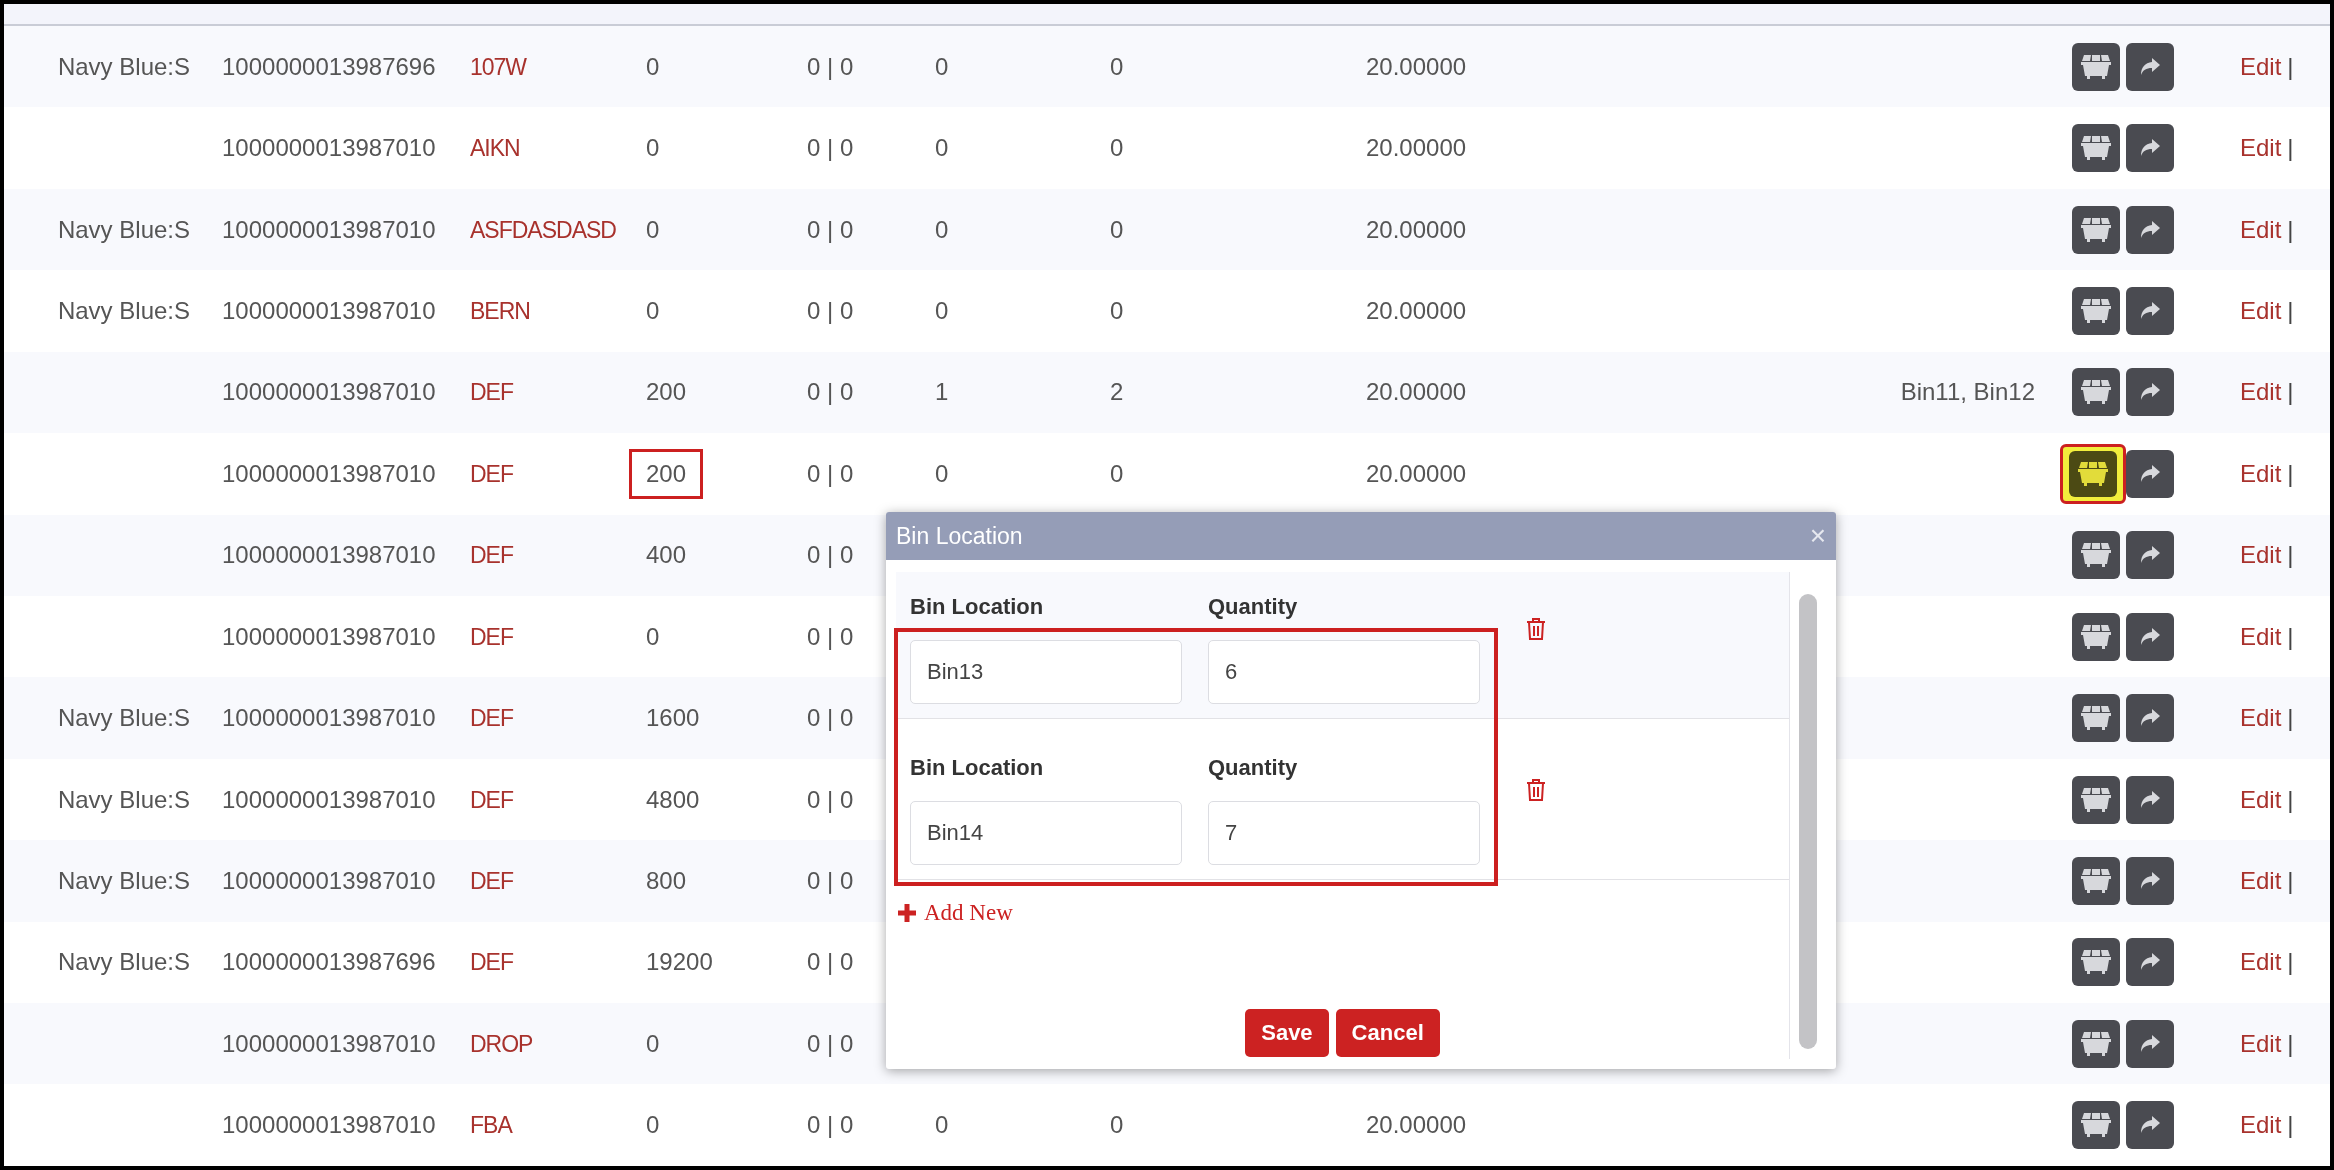 The width and height of the screenshot is (2334, 1170). What do you see at coordinates (495, 148) in the screenshot?
I see `location-link: AIKN` at bounding box center [495, 148].